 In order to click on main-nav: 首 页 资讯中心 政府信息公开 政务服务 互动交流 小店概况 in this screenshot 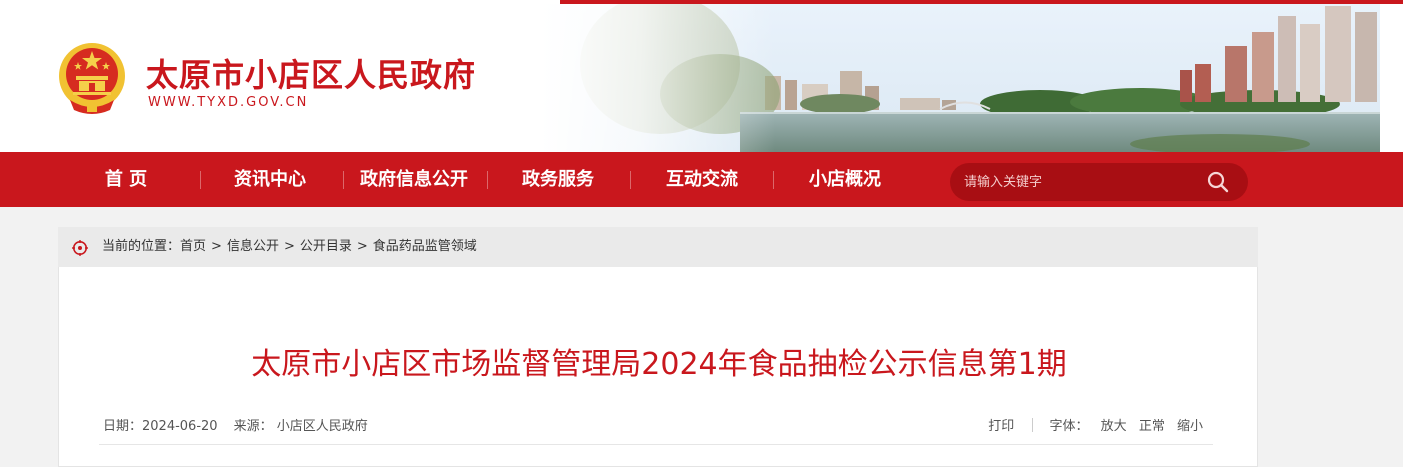, I will do `click(701, 179)`.